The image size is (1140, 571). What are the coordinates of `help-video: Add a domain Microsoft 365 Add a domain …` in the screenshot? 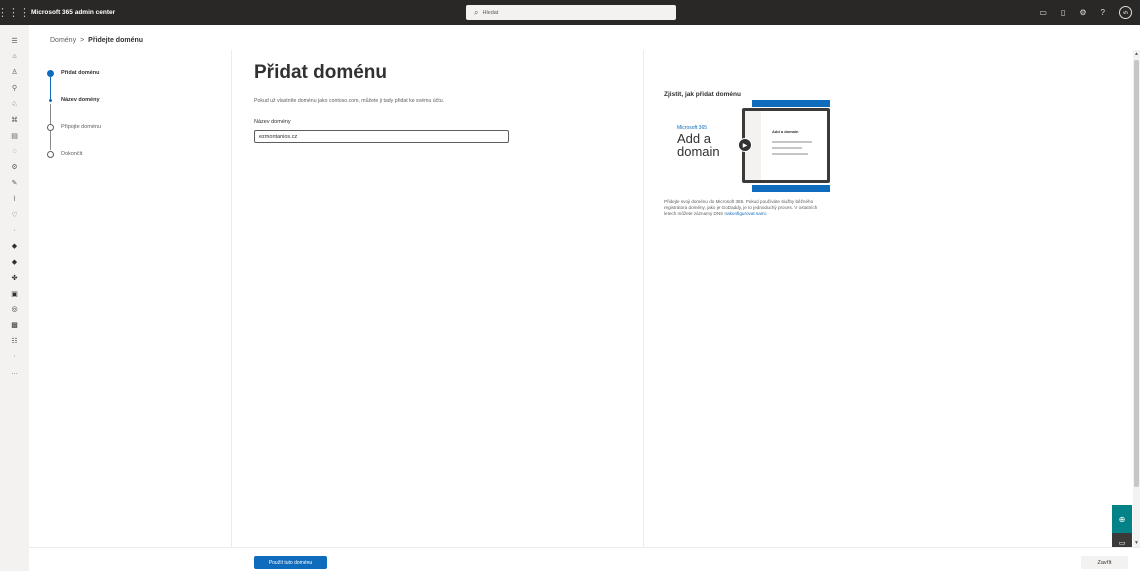 It's located at (747, 146).